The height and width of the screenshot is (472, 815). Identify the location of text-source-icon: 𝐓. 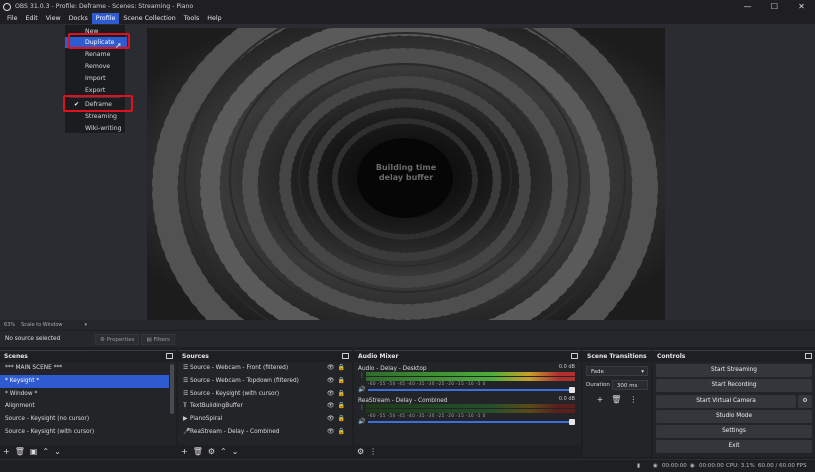
(185, 406).